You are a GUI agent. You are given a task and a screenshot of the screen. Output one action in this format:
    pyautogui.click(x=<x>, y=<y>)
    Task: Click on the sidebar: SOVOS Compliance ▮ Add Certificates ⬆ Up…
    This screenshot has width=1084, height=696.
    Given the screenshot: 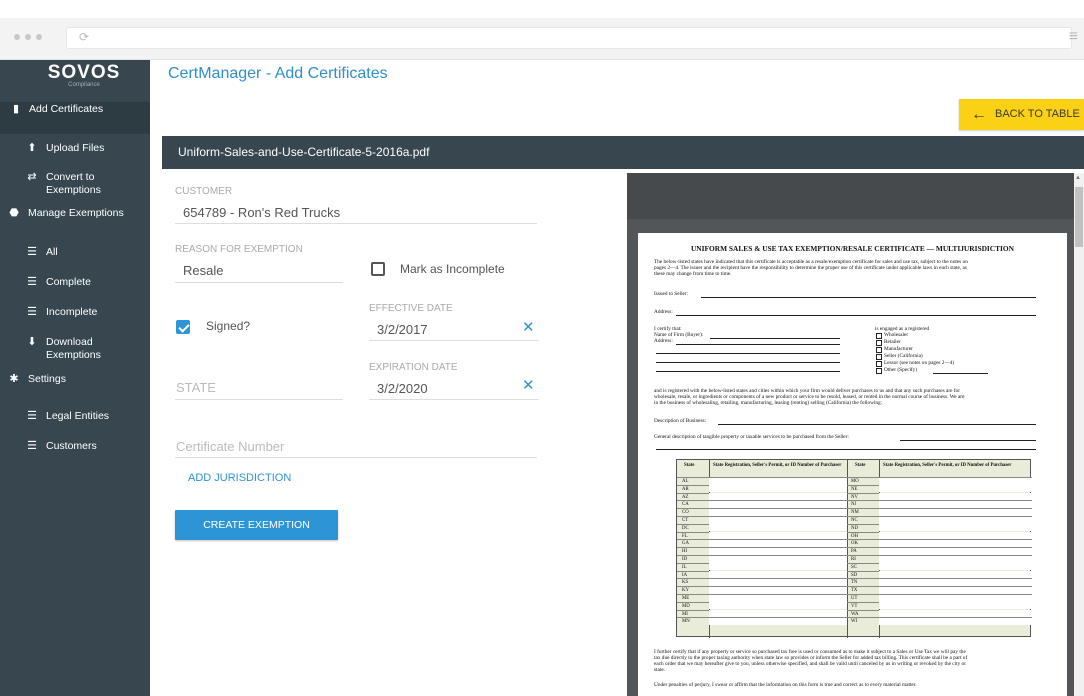 What is the action you would take?
    pyautogui.click(x=75, y=378)
    